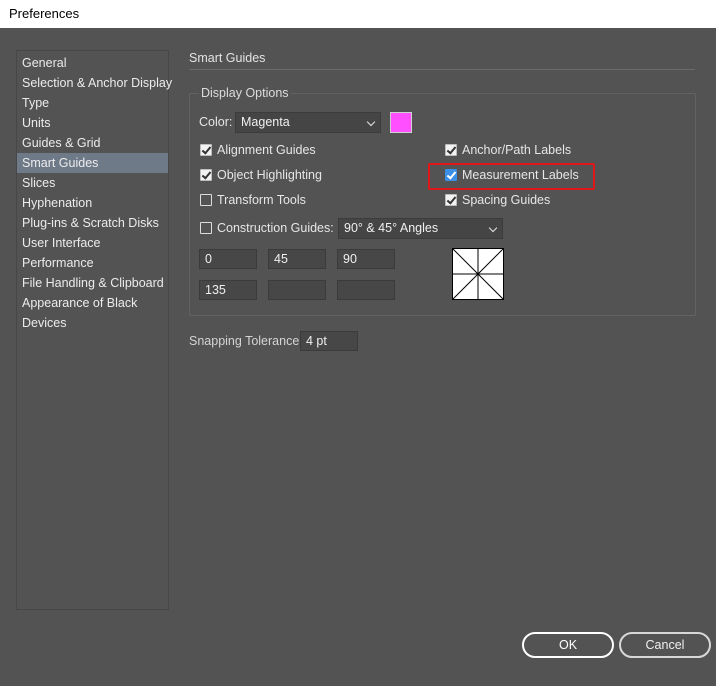  I want to click on angle-preview-graphic, so click(478, 274).